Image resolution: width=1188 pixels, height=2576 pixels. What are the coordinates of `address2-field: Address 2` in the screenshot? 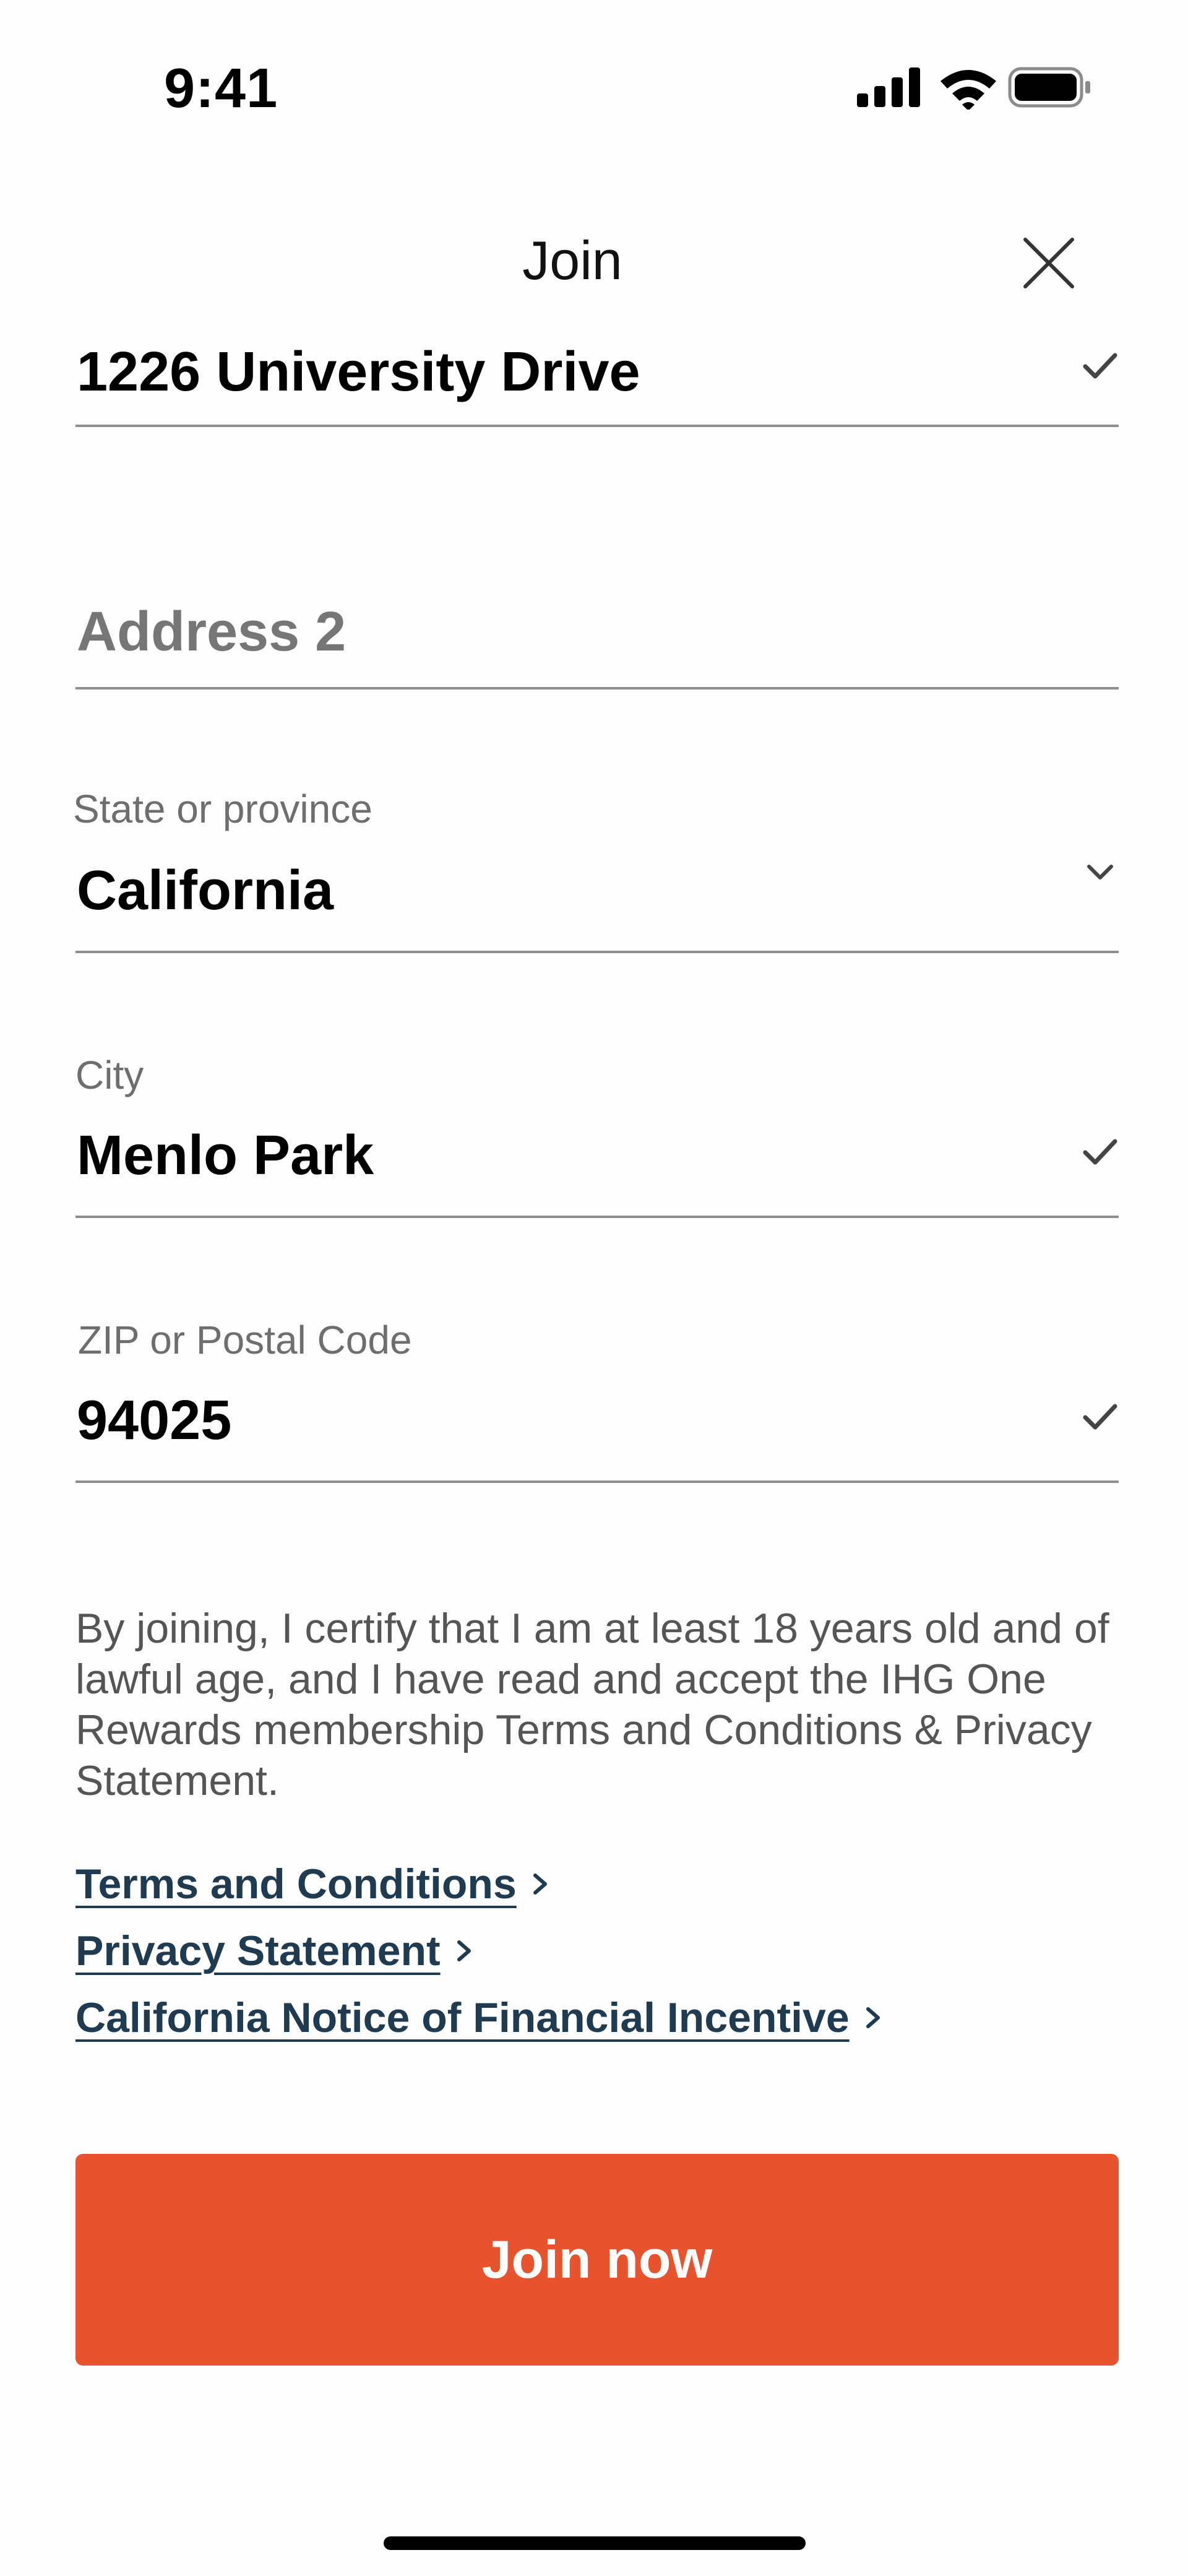 It's located at (597, 623).